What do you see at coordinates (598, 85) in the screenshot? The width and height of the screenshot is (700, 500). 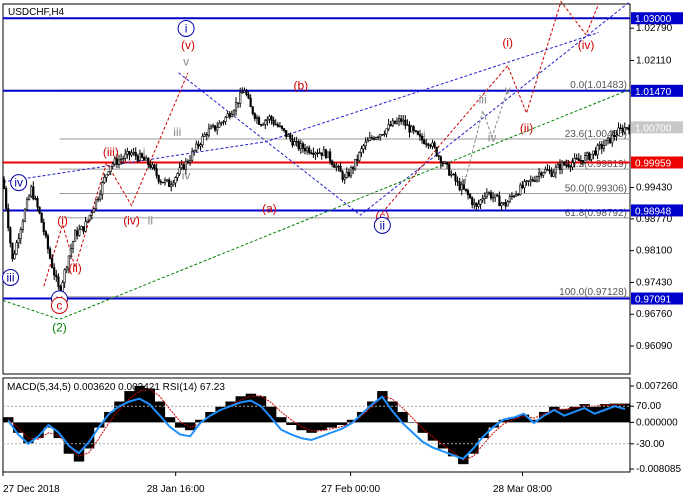 I see `fib-level-label: 0.0(1.01483)` at bounding box center [598, 85].